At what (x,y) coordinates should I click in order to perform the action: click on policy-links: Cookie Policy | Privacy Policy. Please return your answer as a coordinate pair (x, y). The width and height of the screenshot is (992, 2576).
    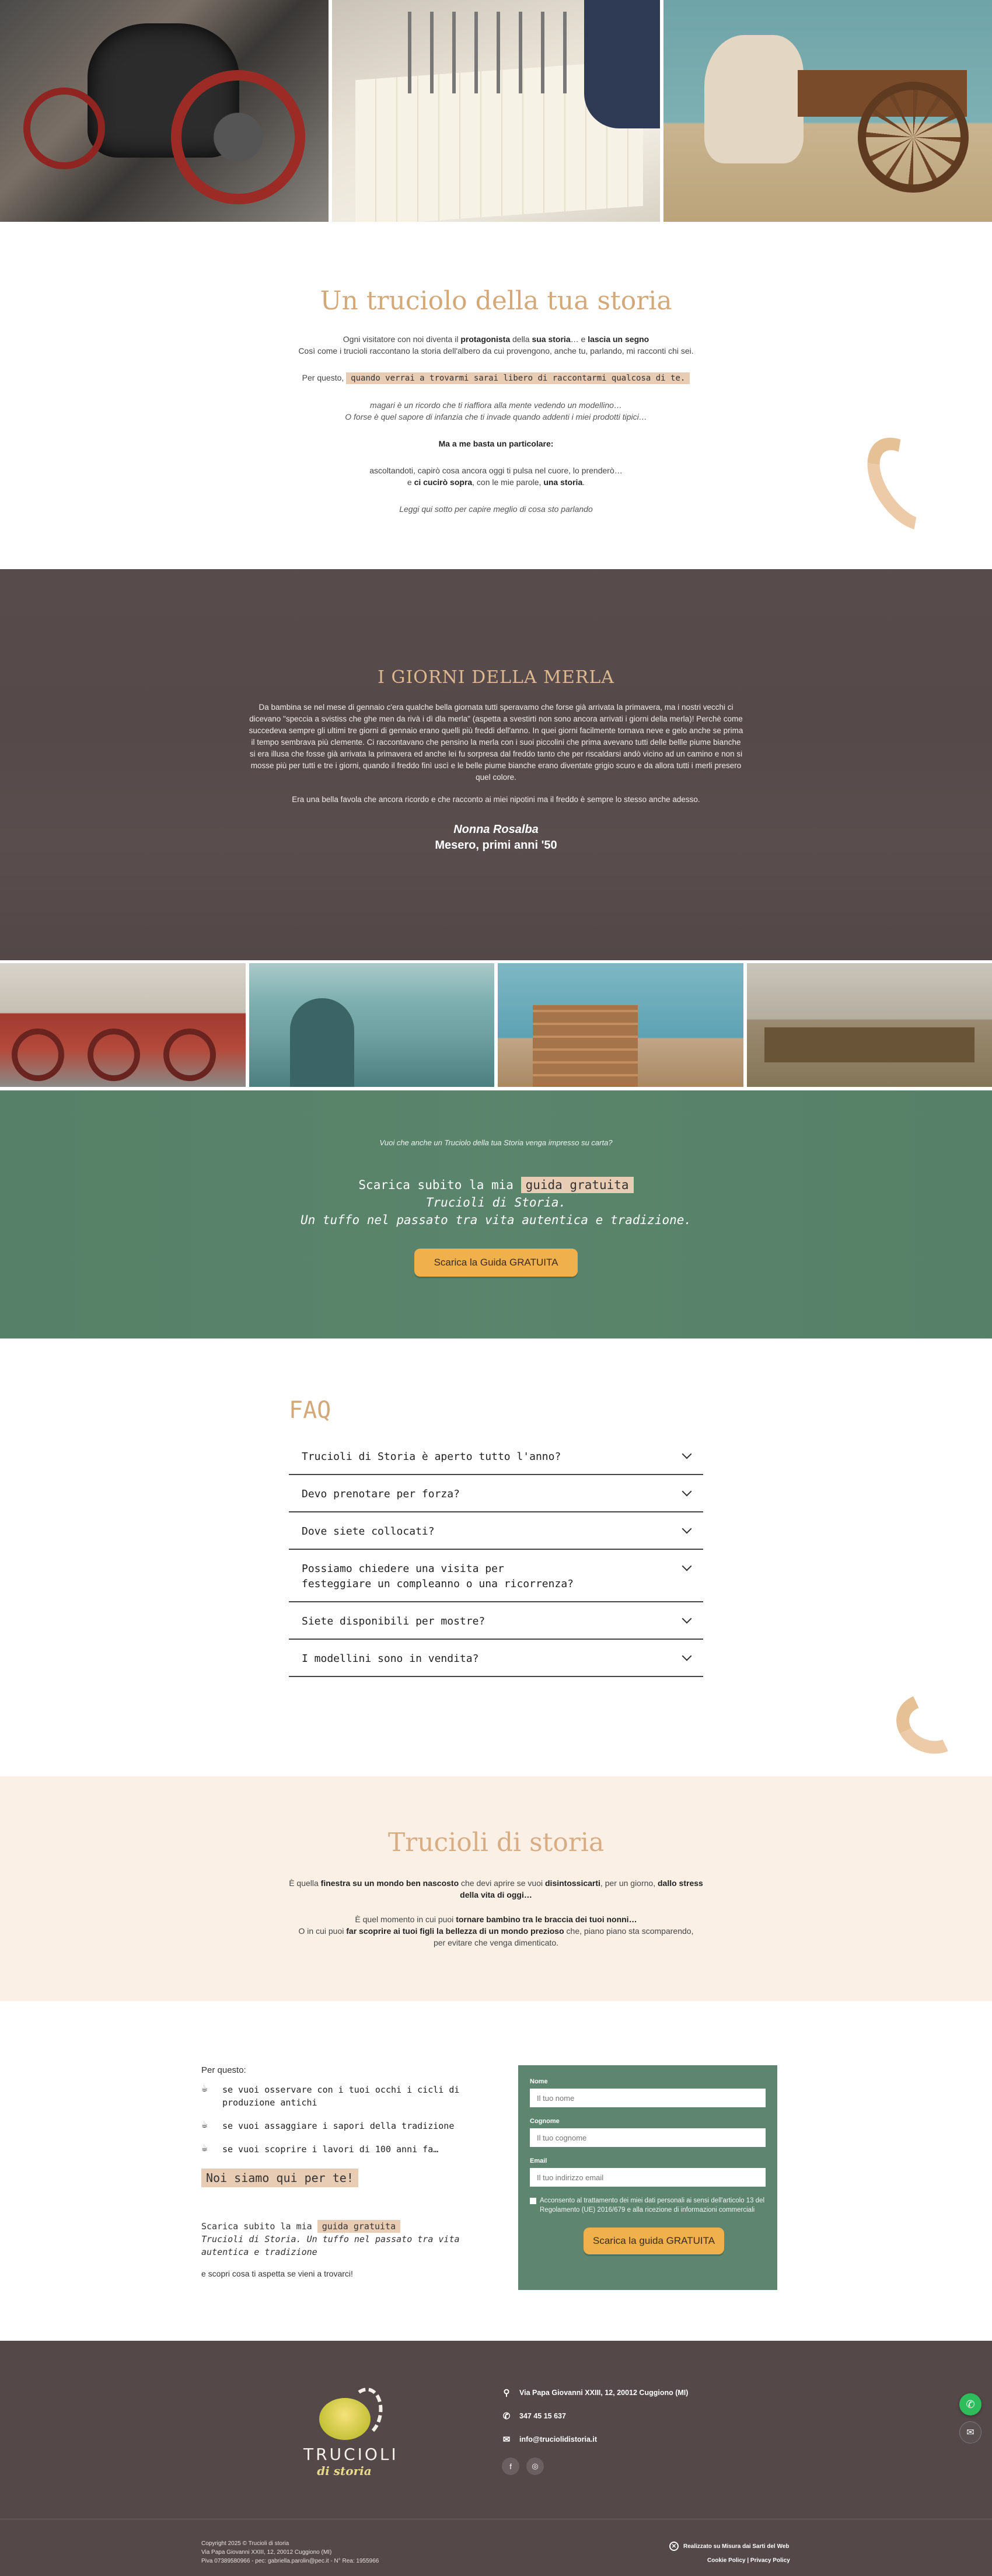
    Looking at the image, I should click on (748, 2560).